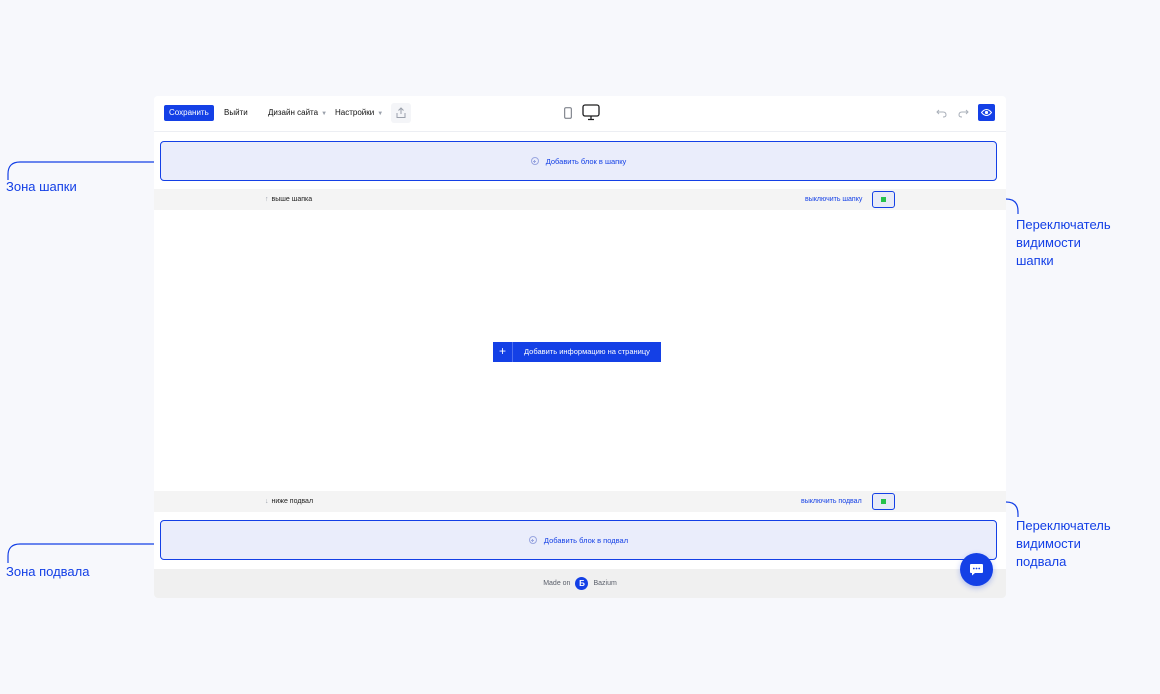  I want to click on add-footer-block: Добавить блок в подвал, so click(578, 540).